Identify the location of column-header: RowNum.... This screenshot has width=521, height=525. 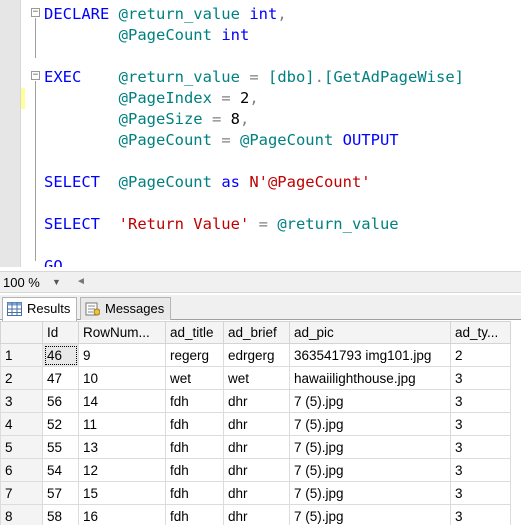
(122, 332).